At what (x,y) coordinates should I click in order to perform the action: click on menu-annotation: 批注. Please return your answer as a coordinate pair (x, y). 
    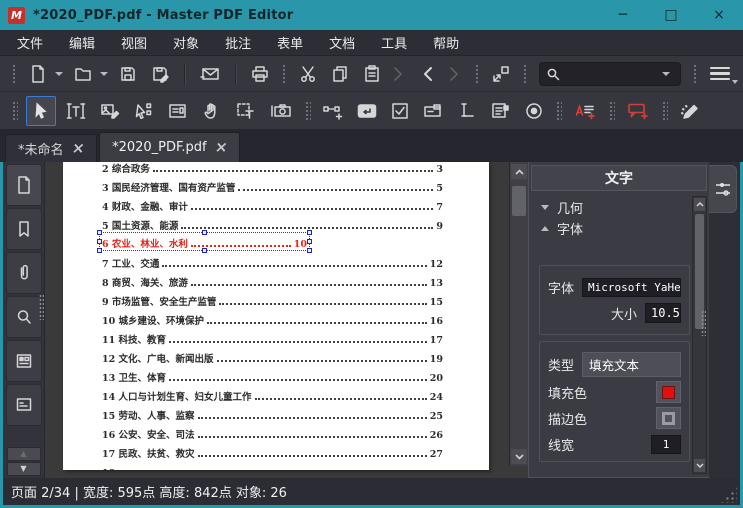
    Looking at the image, I should click on (238, 42).